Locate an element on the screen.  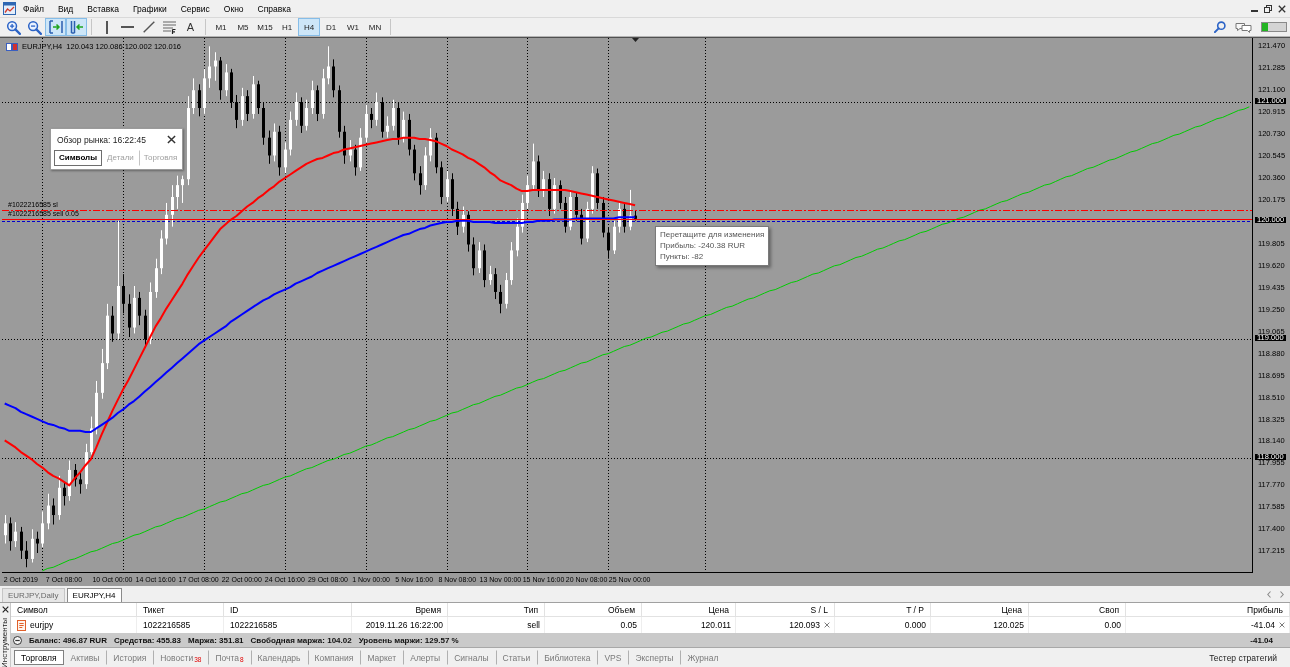
terminal-tab: История is located at coordinates (130, 657).